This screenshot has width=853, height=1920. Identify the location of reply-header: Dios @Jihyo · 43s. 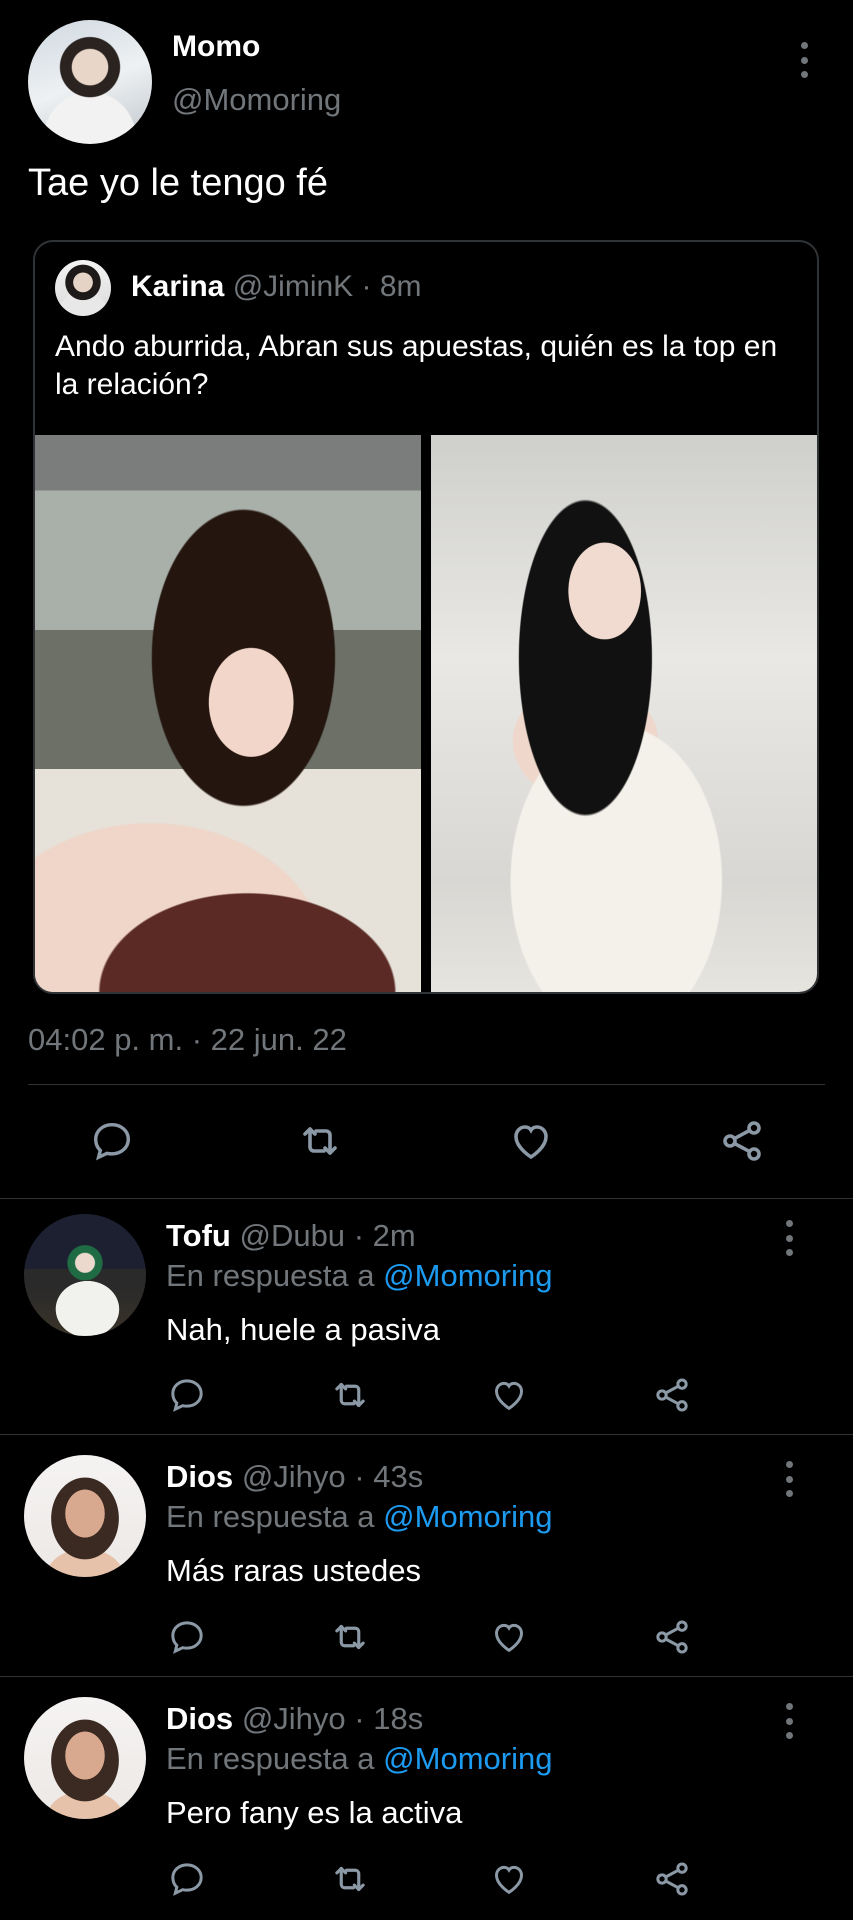
(294, 1477).